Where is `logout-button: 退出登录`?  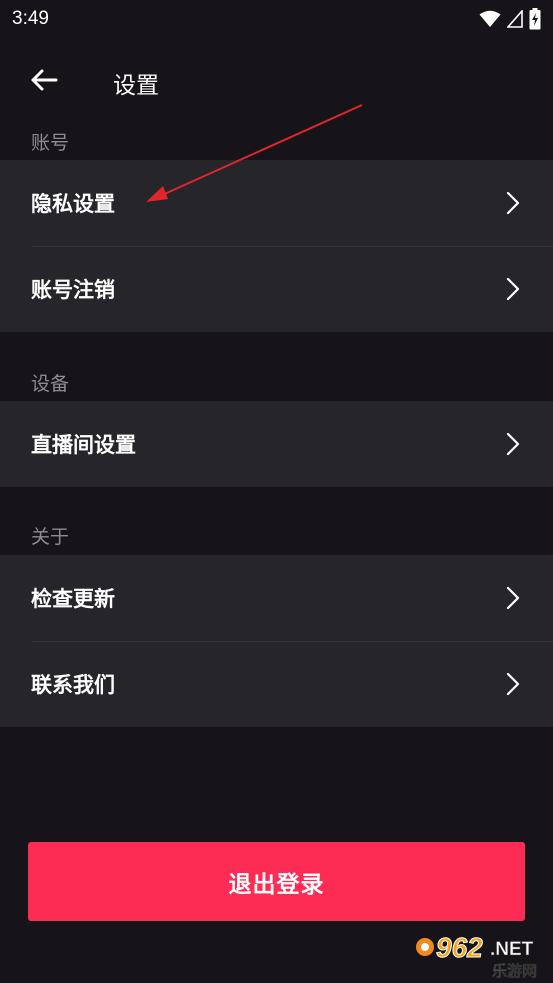
logout-button: 退出登录 is located at coordinates (276, 881).